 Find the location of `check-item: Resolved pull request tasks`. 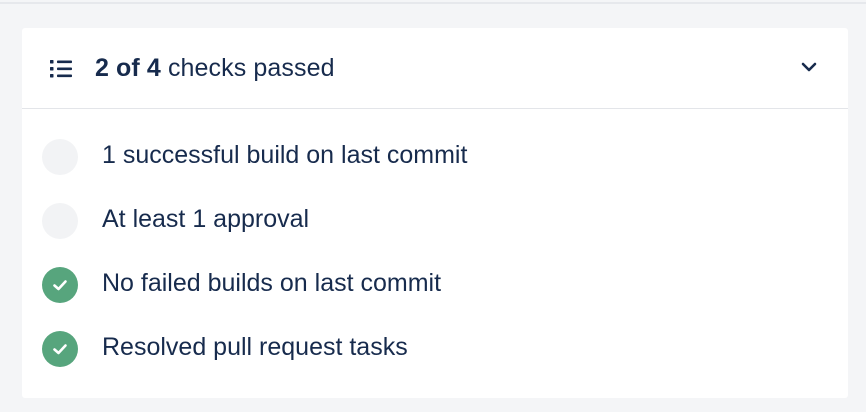

check-item: Resolved pull request tasks is located at coordinates (435, 349).